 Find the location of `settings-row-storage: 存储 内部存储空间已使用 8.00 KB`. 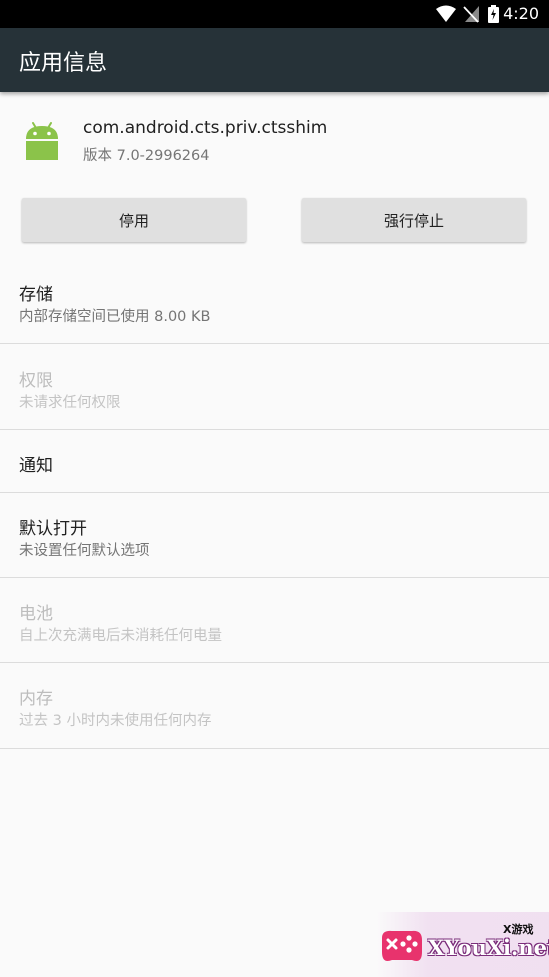

settings-row-storage: 存储 内部存储空间已使用 8.00 KB is located at coordinates (274, 301).